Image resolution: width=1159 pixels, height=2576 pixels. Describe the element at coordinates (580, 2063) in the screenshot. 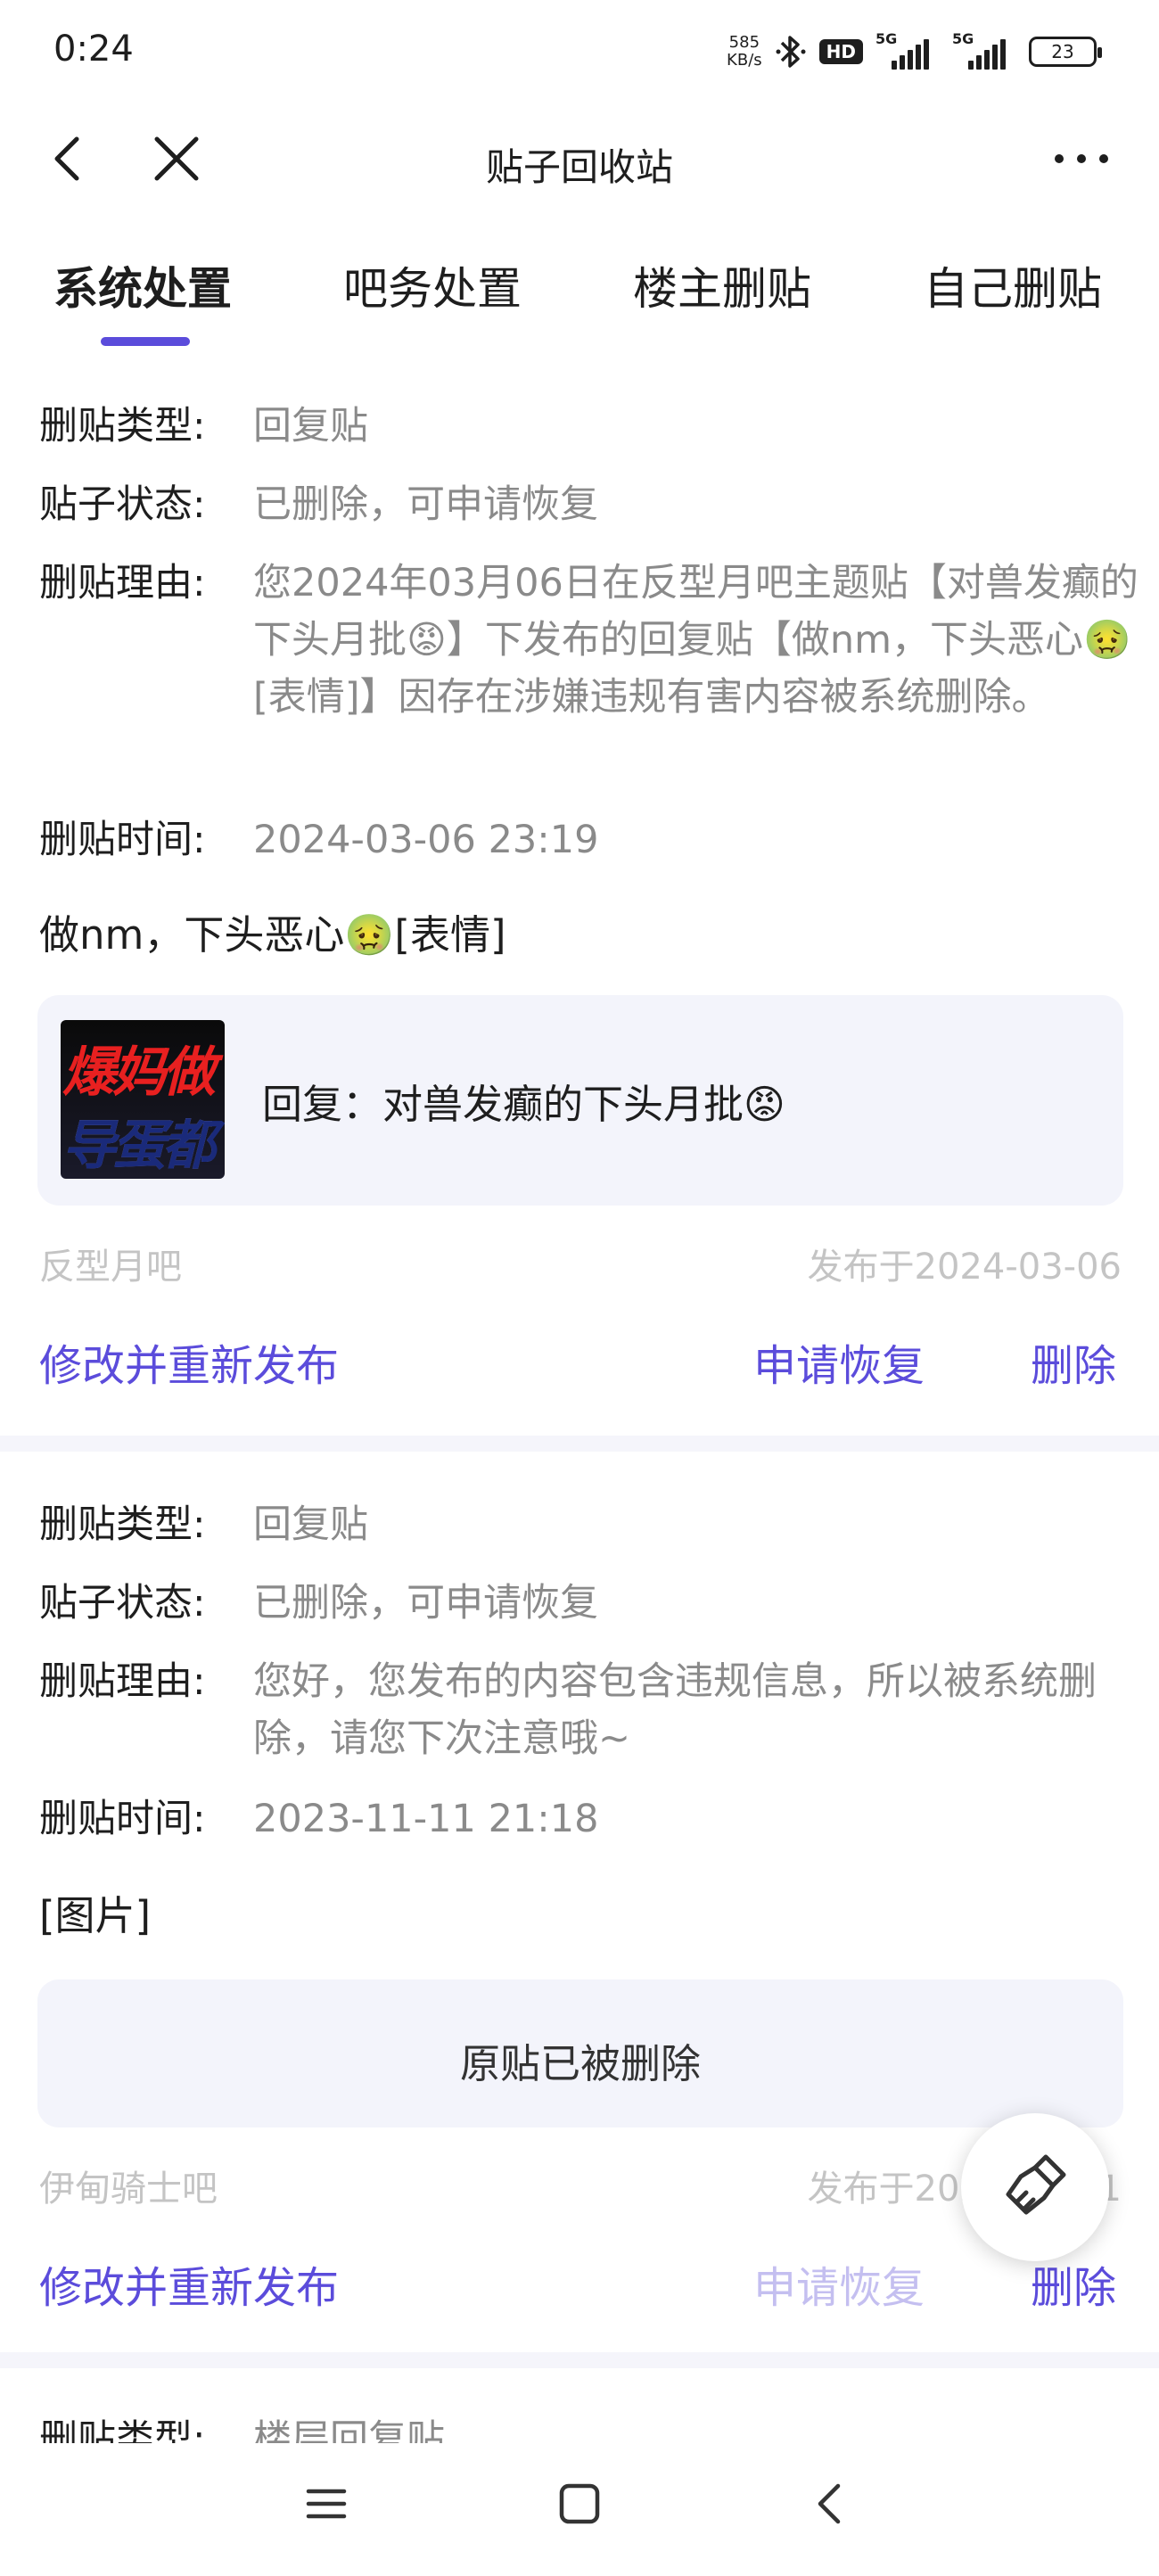

I see `quote-text: 原贴已被删除` at that location.